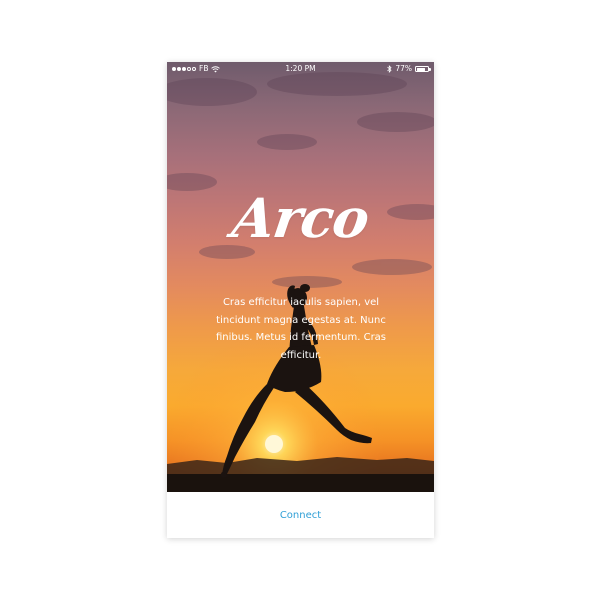 The image size is (600, 600). What do you see at coordinates (403, 68) in the screenshot?
I see `battery-percent: 77%` at bounding box center [403, 68].